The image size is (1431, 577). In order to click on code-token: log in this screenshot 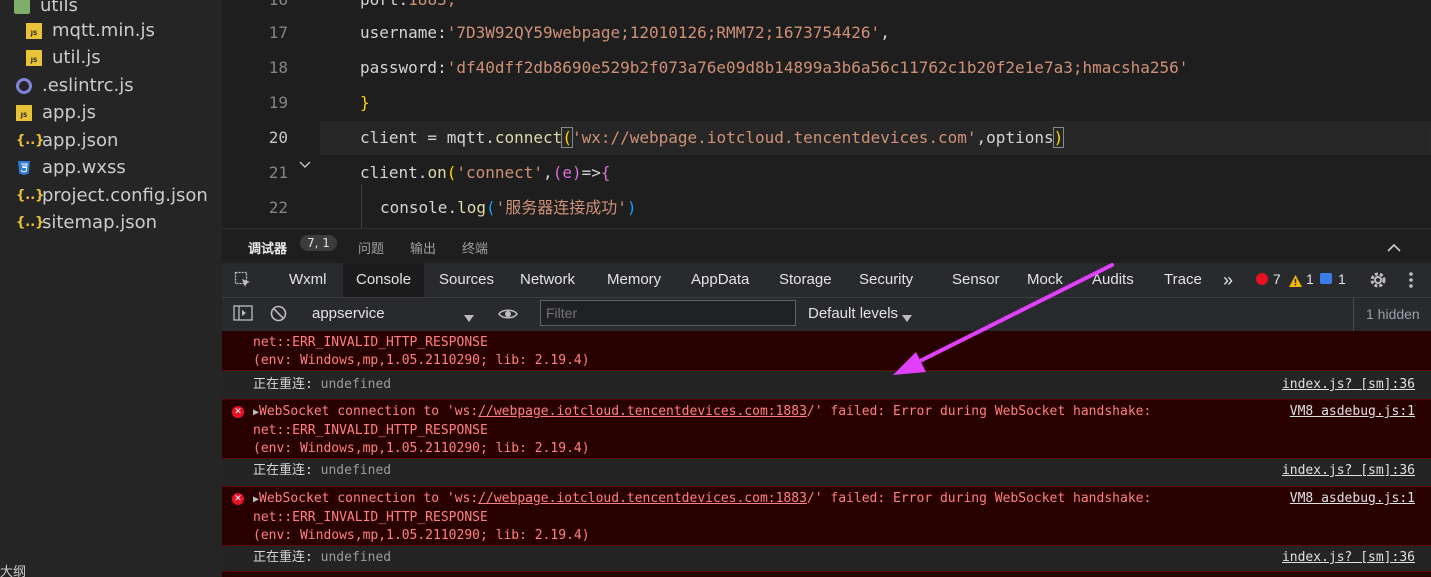, I will do `click(471, 207)`.